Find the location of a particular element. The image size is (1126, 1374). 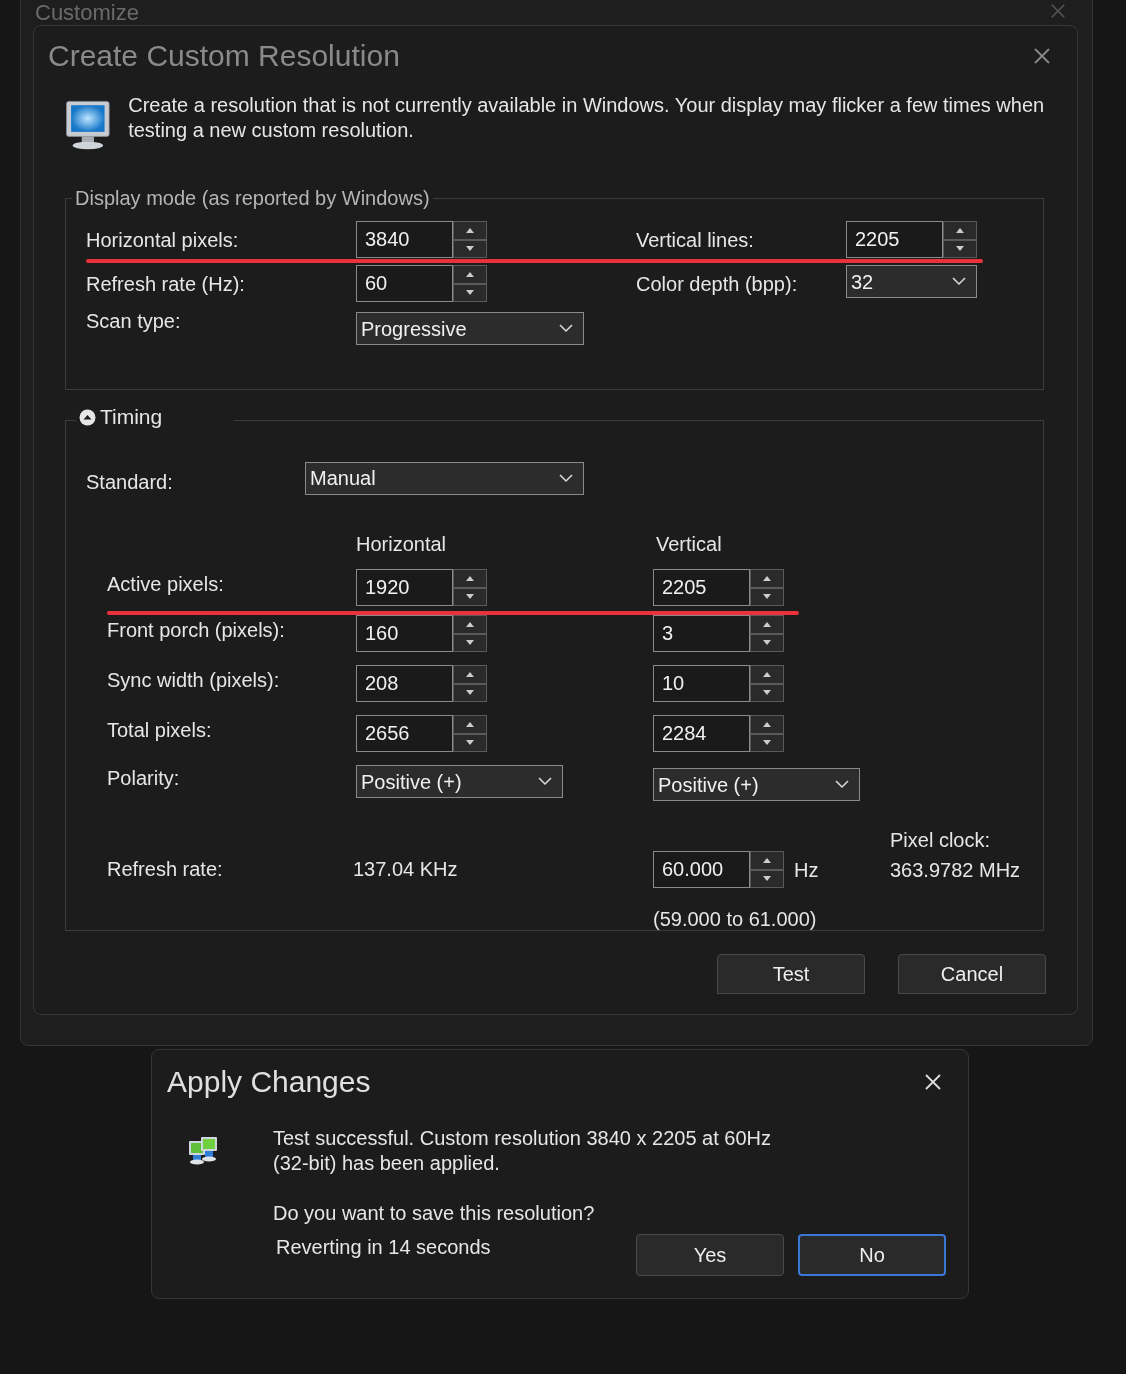

unit-label: Hz is located at coordinates (806, 870).